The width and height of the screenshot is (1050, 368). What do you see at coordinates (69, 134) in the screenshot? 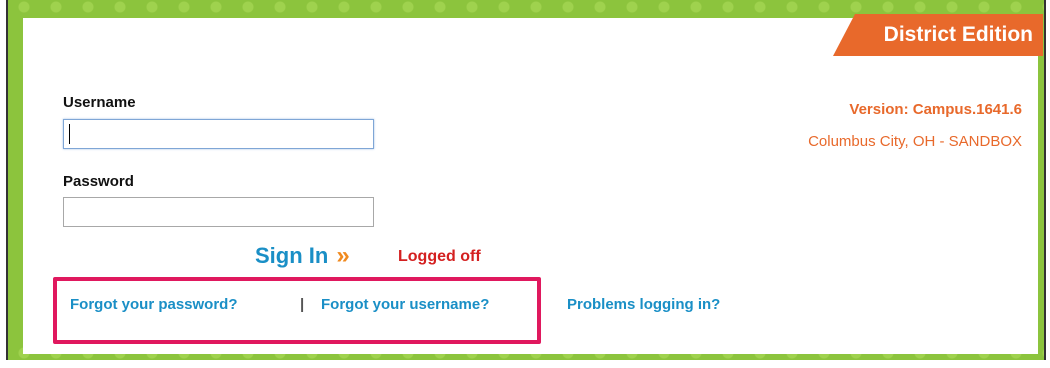
I see `text-caret` at bounding box center [69, 134].